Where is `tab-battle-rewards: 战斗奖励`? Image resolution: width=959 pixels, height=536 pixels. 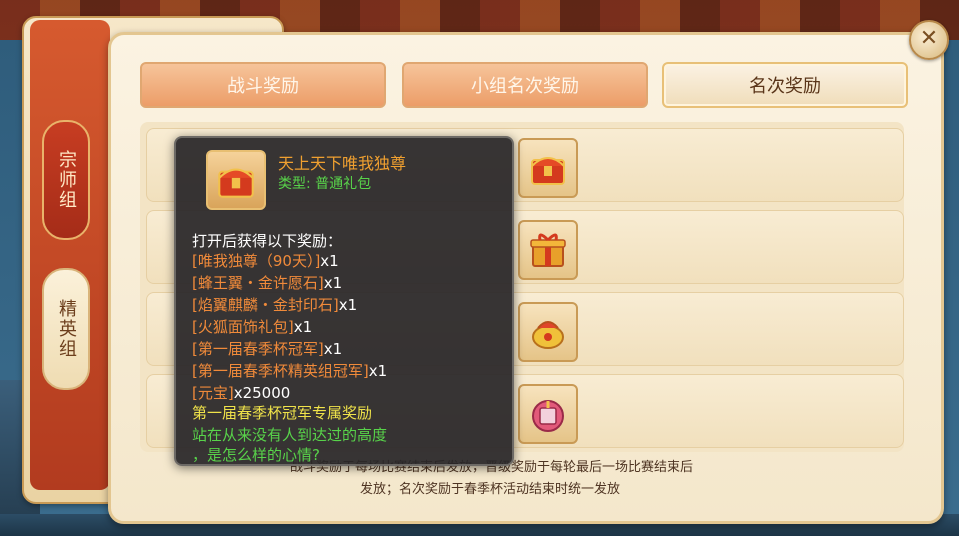 tab-battle-rewards: 战斗奖励 is located at coordinates (263, 85).